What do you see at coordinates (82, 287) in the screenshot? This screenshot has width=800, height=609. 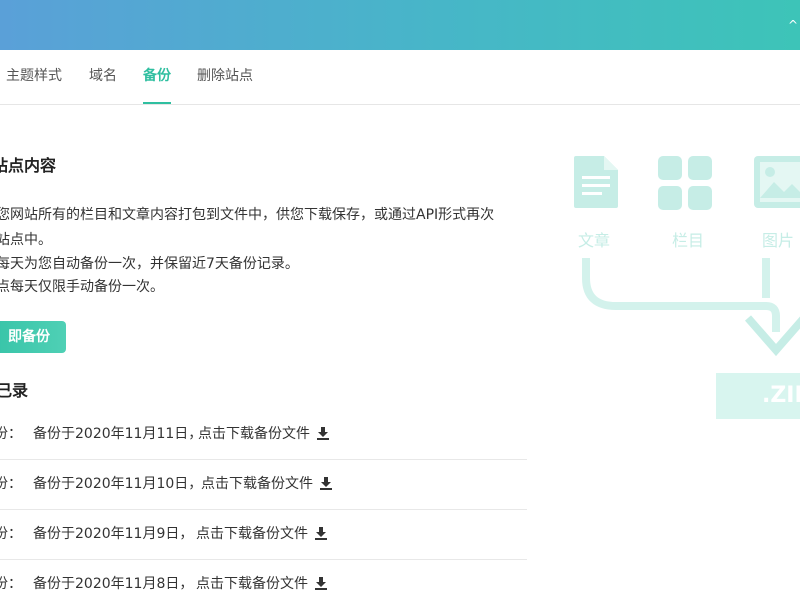 I see `description-line-4: 点每天仅限手动备份一次。` at bounding box center [82, 287].